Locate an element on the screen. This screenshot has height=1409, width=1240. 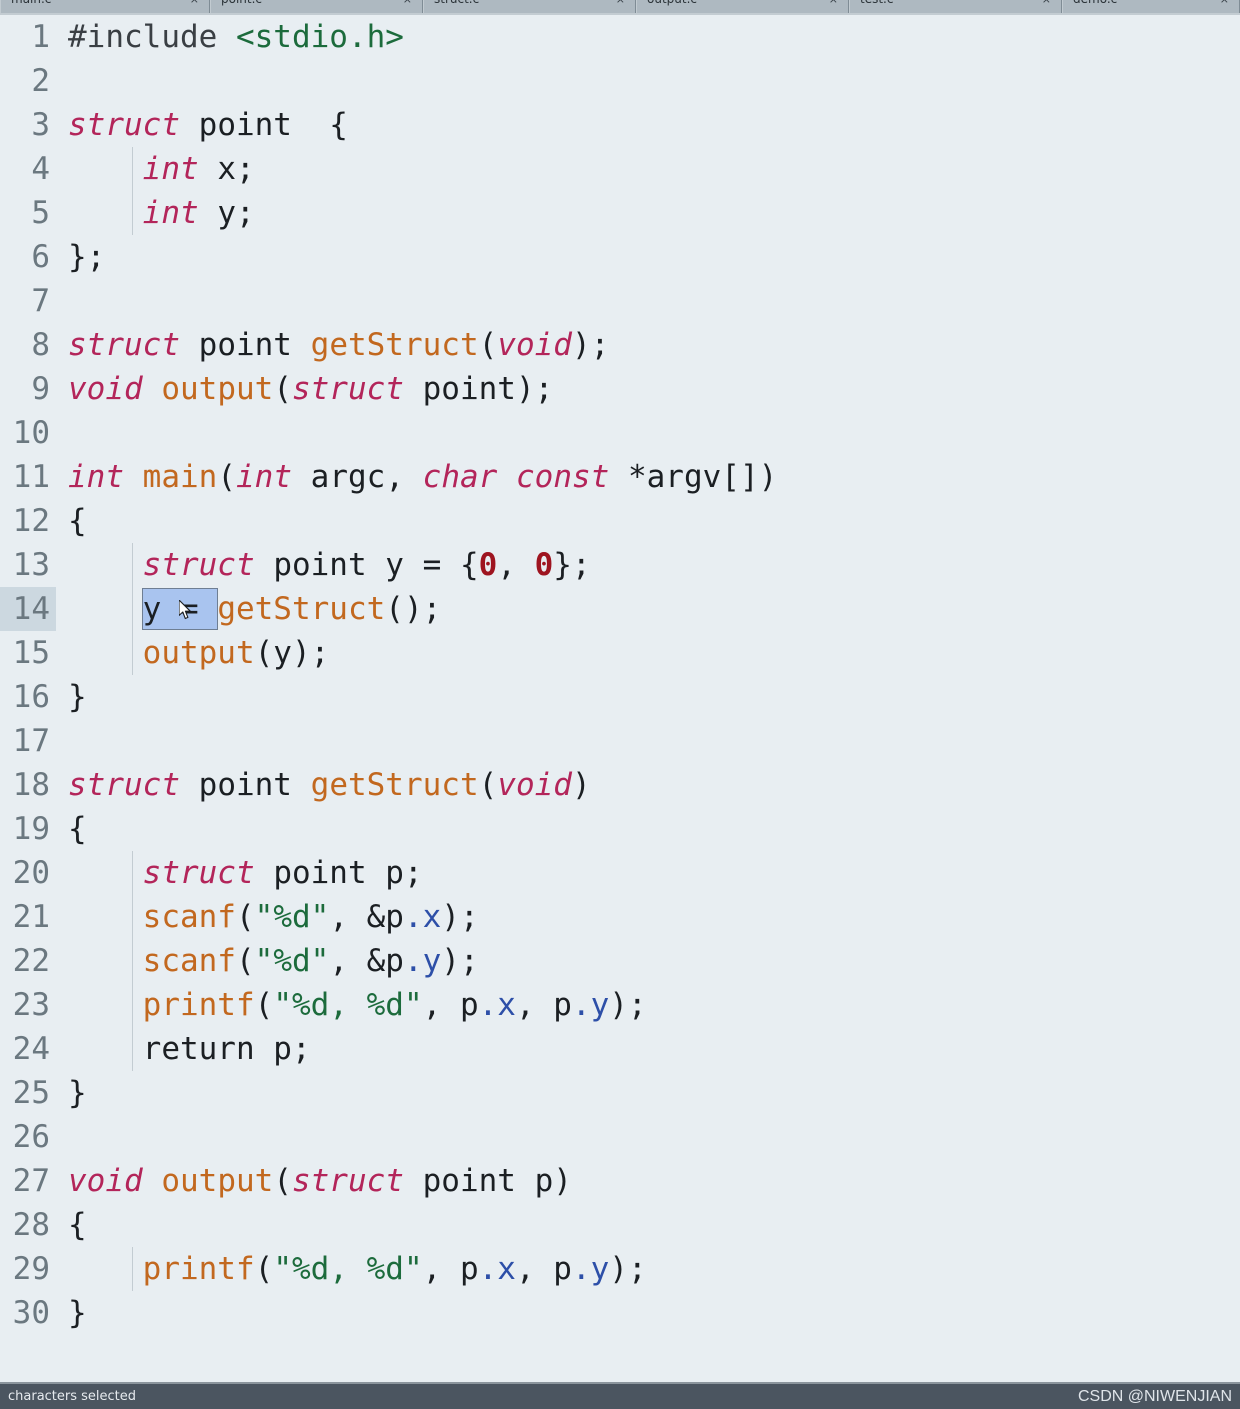
code-line: 2 is located at coordinates (620, 81).